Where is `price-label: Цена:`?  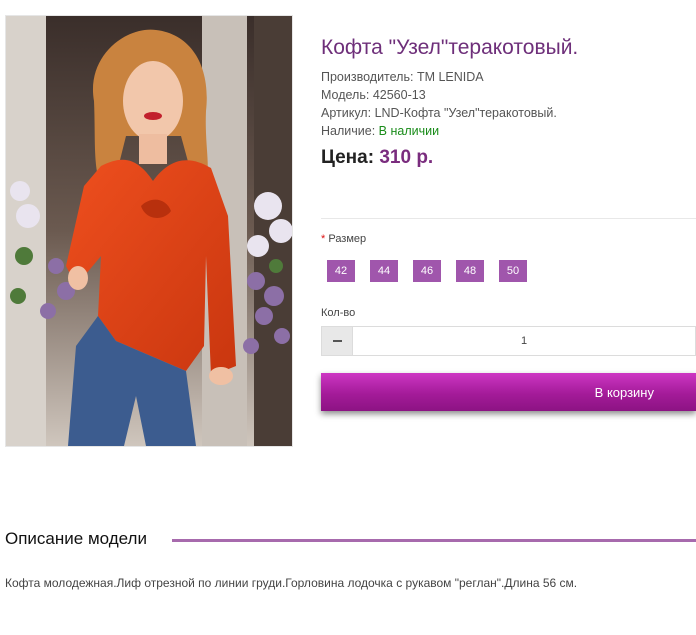
price-label: Цена: is located at coordinates (348, 157).